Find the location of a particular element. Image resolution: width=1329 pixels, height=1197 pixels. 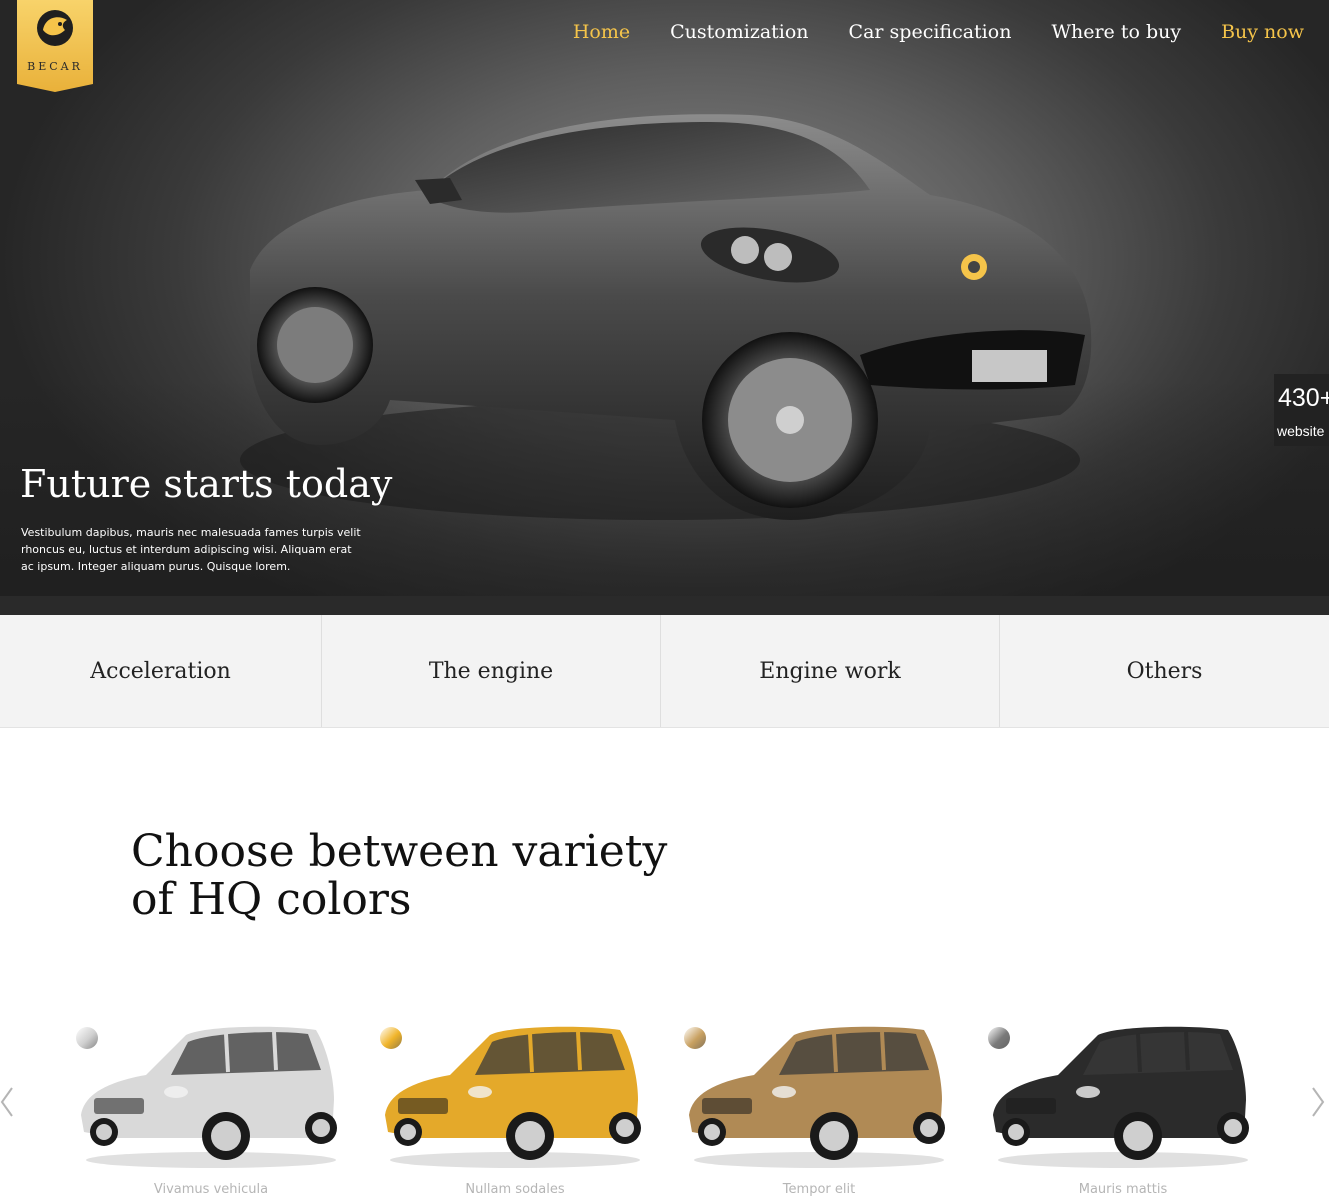

car-color-card: Tempor elit is located at coordinates (819, 1108).